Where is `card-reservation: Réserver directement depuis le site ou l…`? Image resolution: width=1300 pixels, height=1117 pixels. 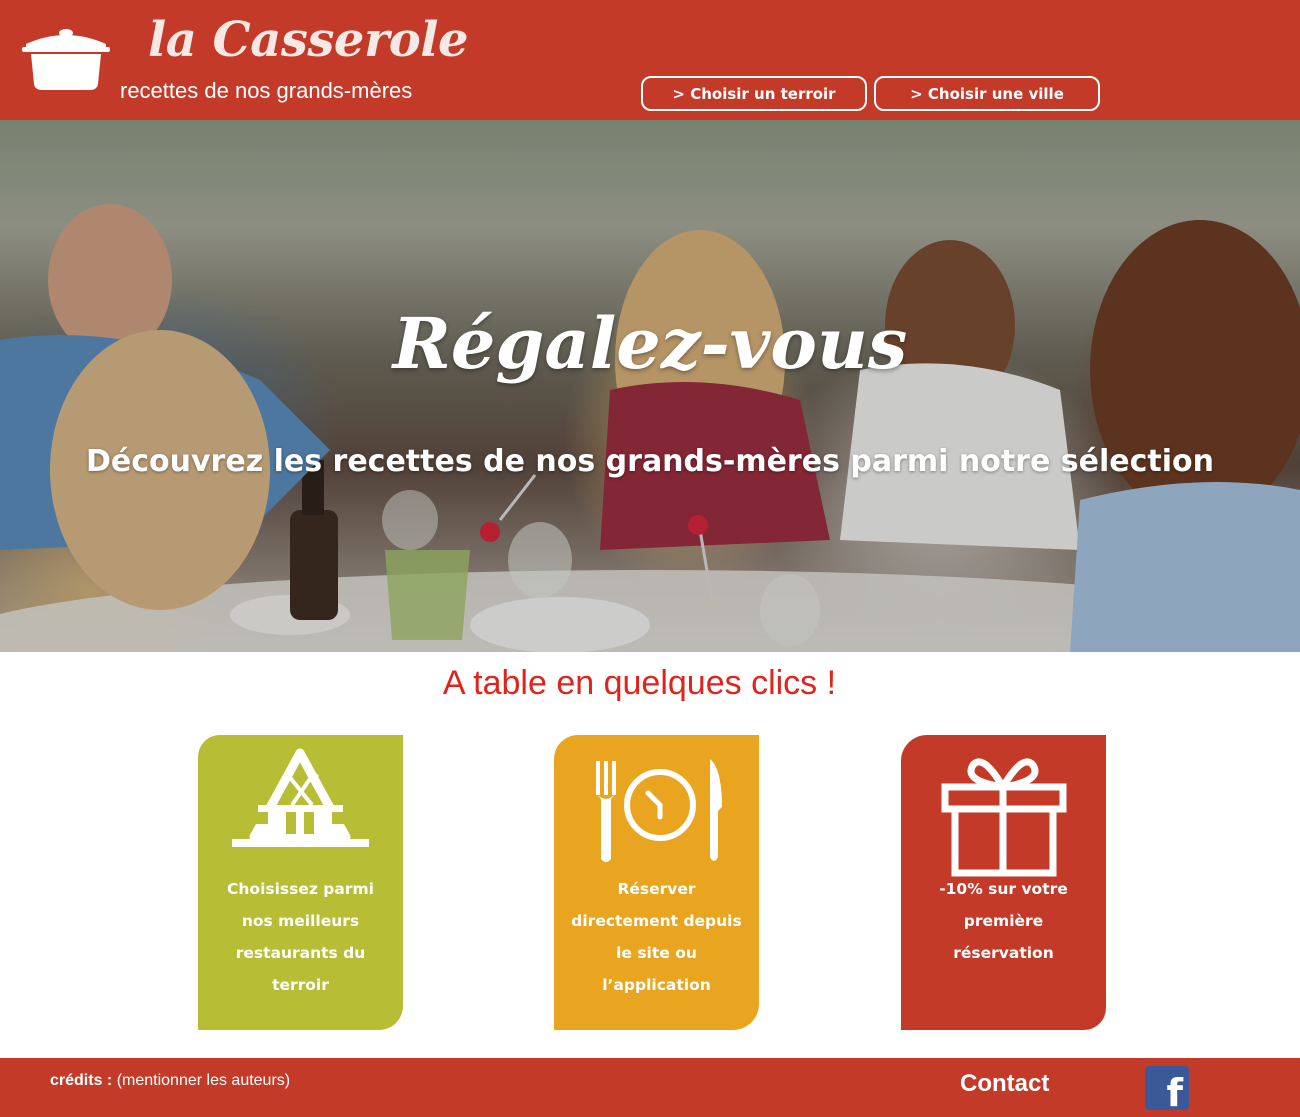
card-reservation: Réserver directement depuis le site ou l… is located at coordinates (656, 882).